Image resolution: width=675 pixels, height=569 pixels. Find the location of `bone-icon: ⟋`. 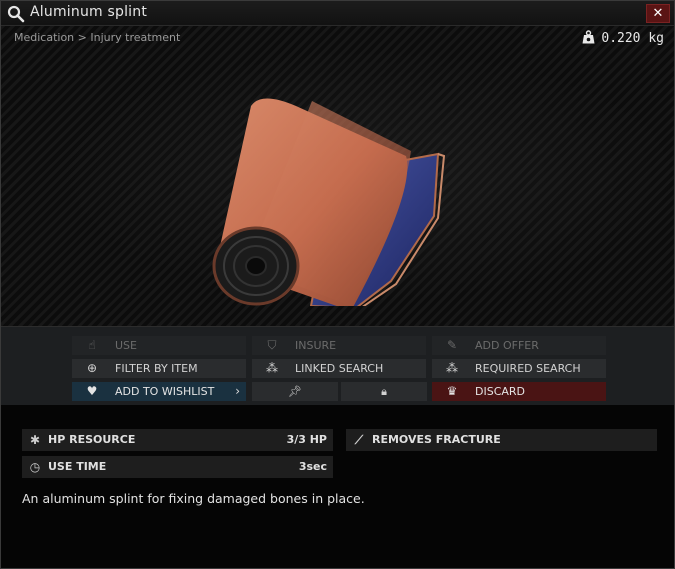

bone-icon: ⟋ is located at coordinates (359, 440).